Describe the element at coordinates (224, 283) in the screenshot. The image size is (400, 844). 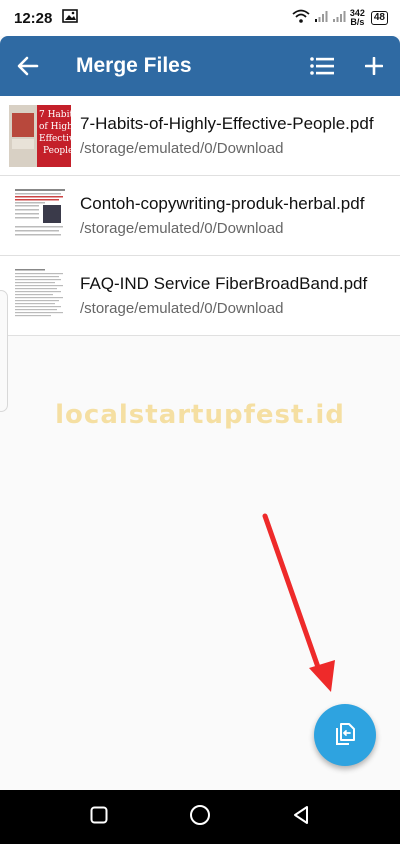
I see `file-name: FAQ-IND Service FiberBroadBand.pdf` at that location.